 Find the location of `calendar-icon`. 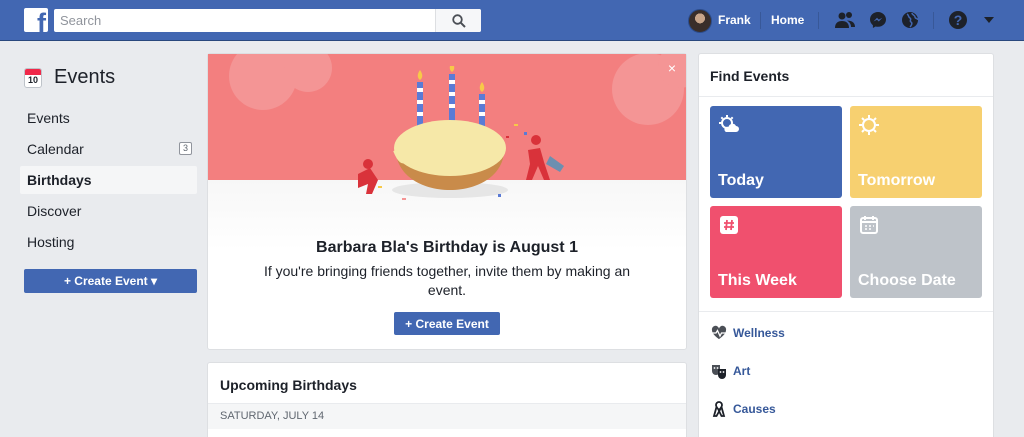

calendar-icon is located at coordinates (869, 225).